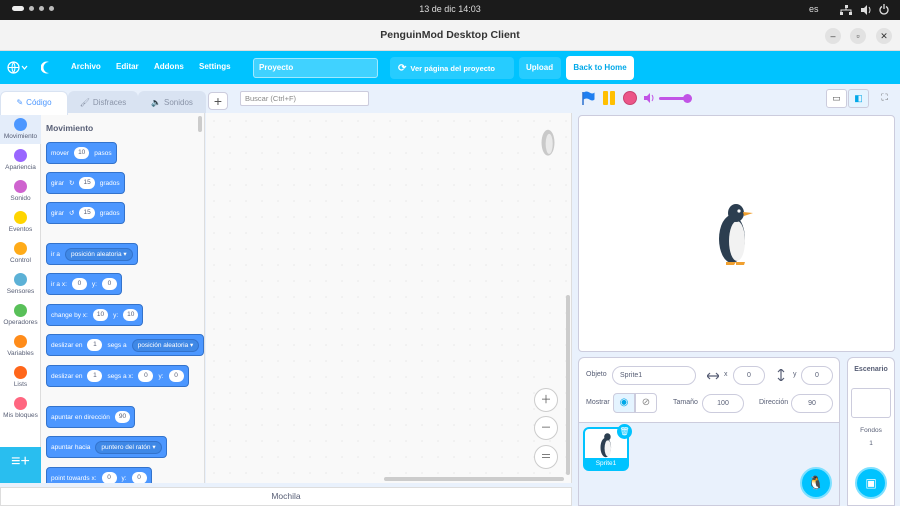 This screenshot has height=506, width=900. Describe the element at coordinates (20, 465) in the screenshot. I see `add-extension-button: ≡+` at that location.